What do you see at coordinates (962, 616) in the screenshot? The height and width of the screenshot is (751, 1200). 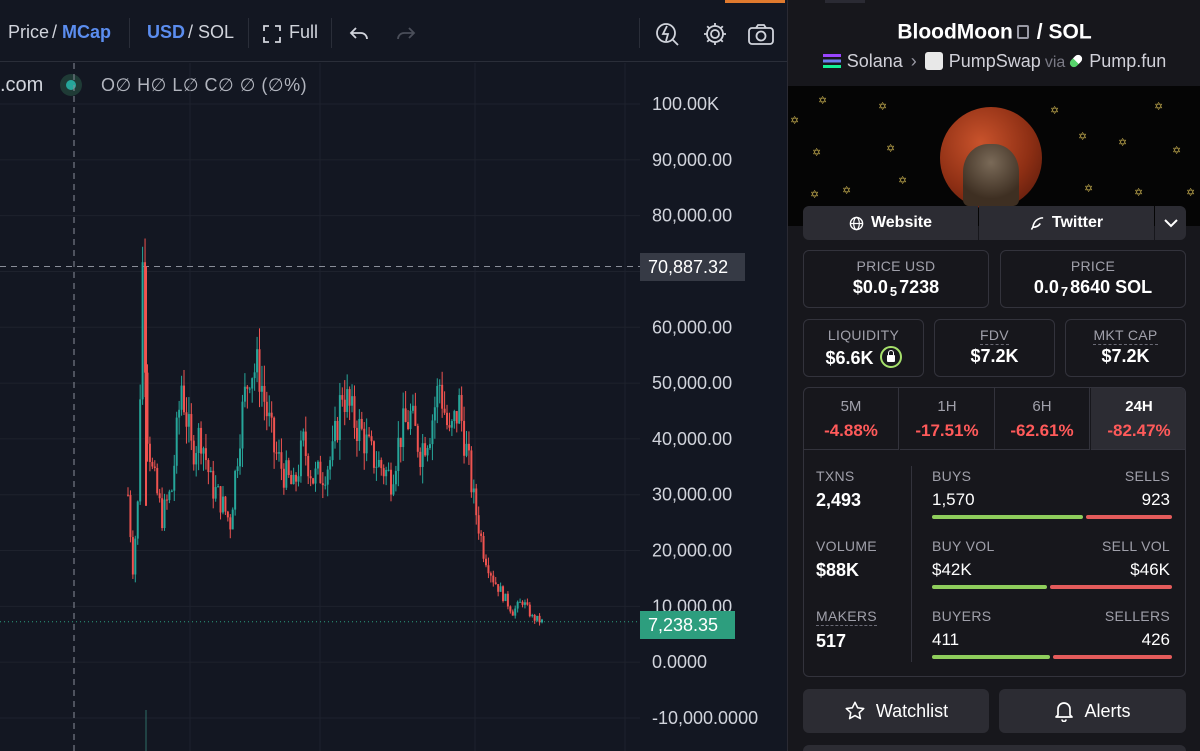 I see `buyers-label: BUYERS` at bounding box center [962, 616].